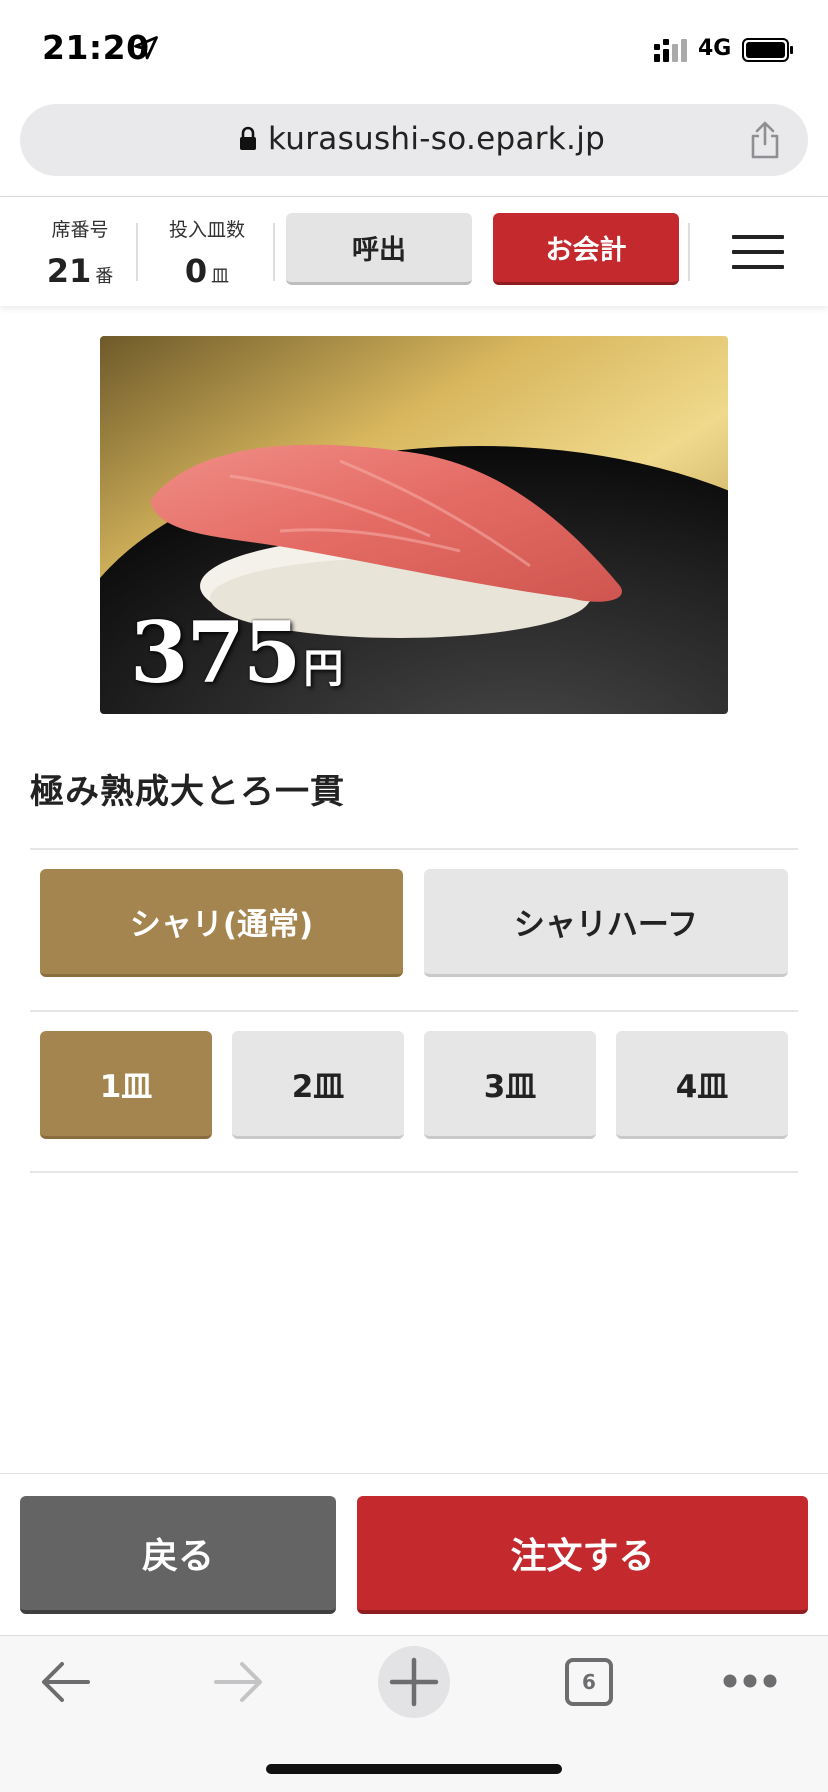 This screenshot has height=1792, width=828. I want to click on seat-unit: 番, so click(104, 276).